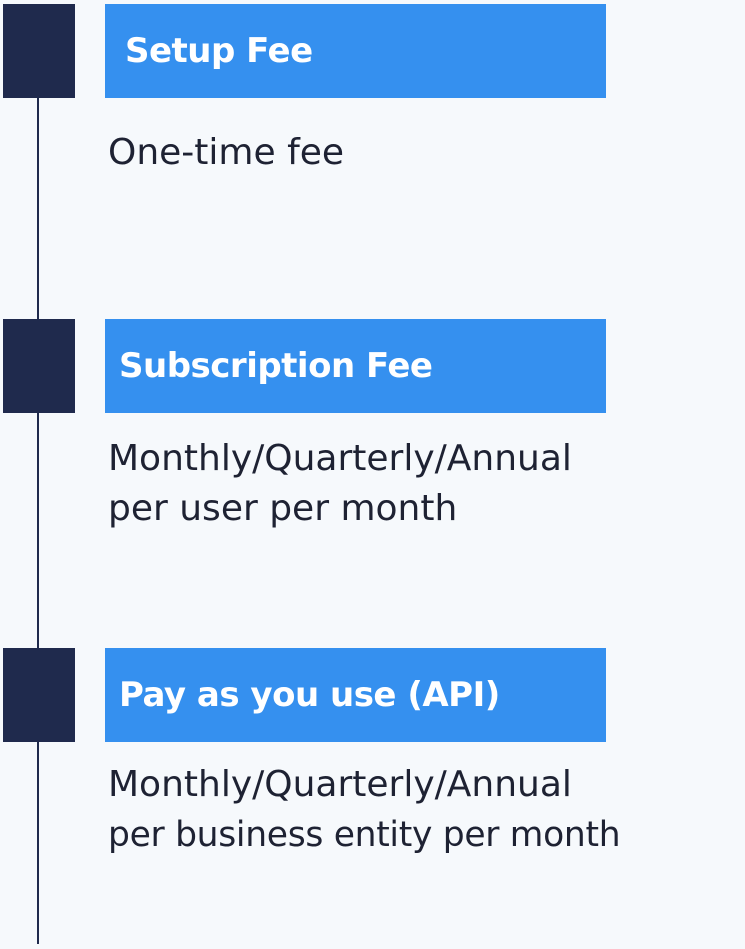 This screenshot has width=745, height=949. I want to click on step-description-setup-fee: One-time fee, so click(226, 153).